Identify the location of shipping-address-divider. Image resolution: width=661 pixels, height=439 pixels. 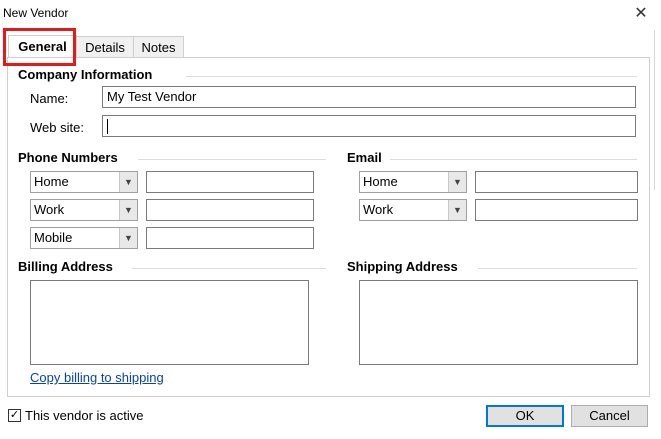
(557, 268).